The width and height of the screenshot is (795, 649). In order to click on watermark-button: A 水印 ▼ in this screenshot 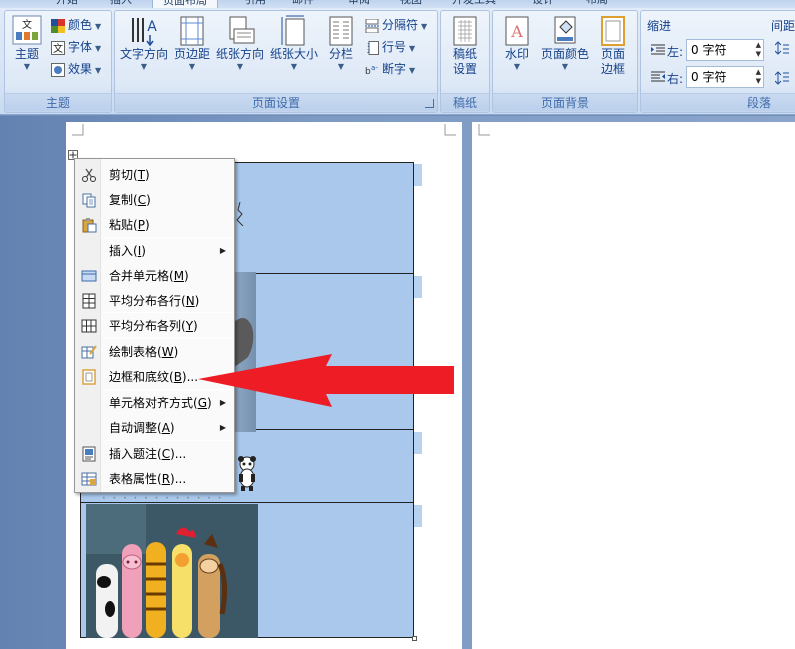, I will do `click(517, 43)`.